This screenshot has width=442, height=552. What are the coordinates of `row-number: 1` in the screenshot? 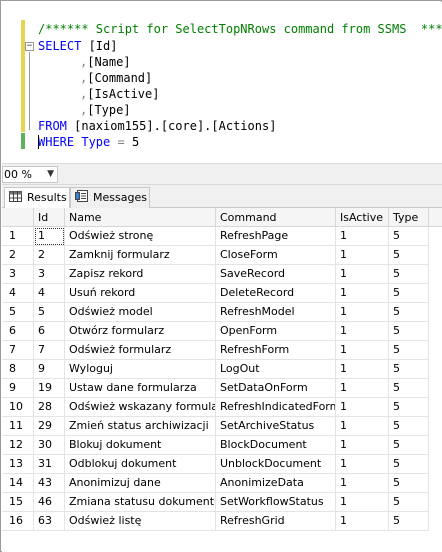 It's located at (18, 236).